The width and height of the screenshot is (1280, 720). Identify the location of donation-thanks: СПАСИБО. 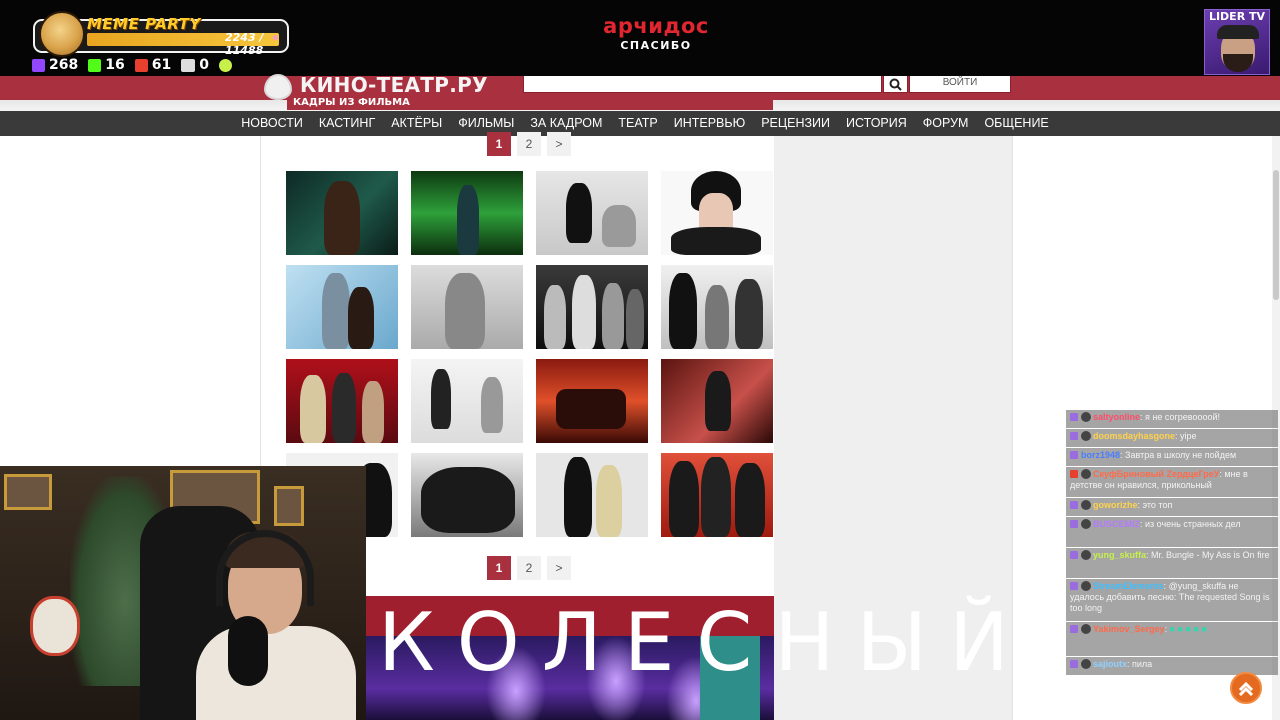
(656, 45).